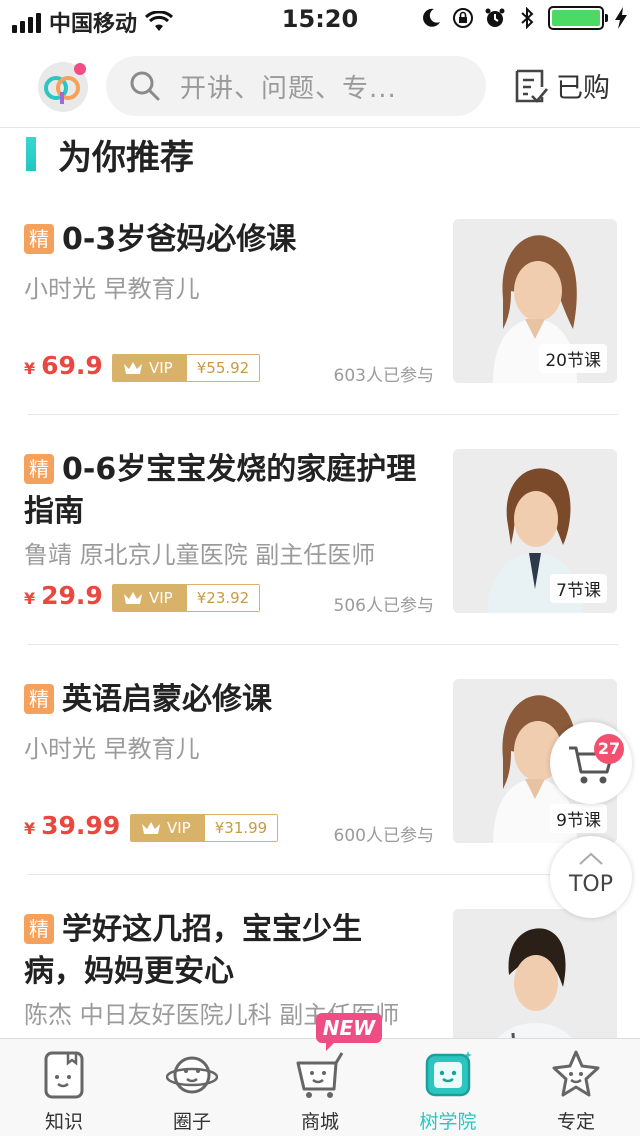 The width and height of the screenshot is (640, 1136). I want to click on alarm-icon, so click(495, 17).